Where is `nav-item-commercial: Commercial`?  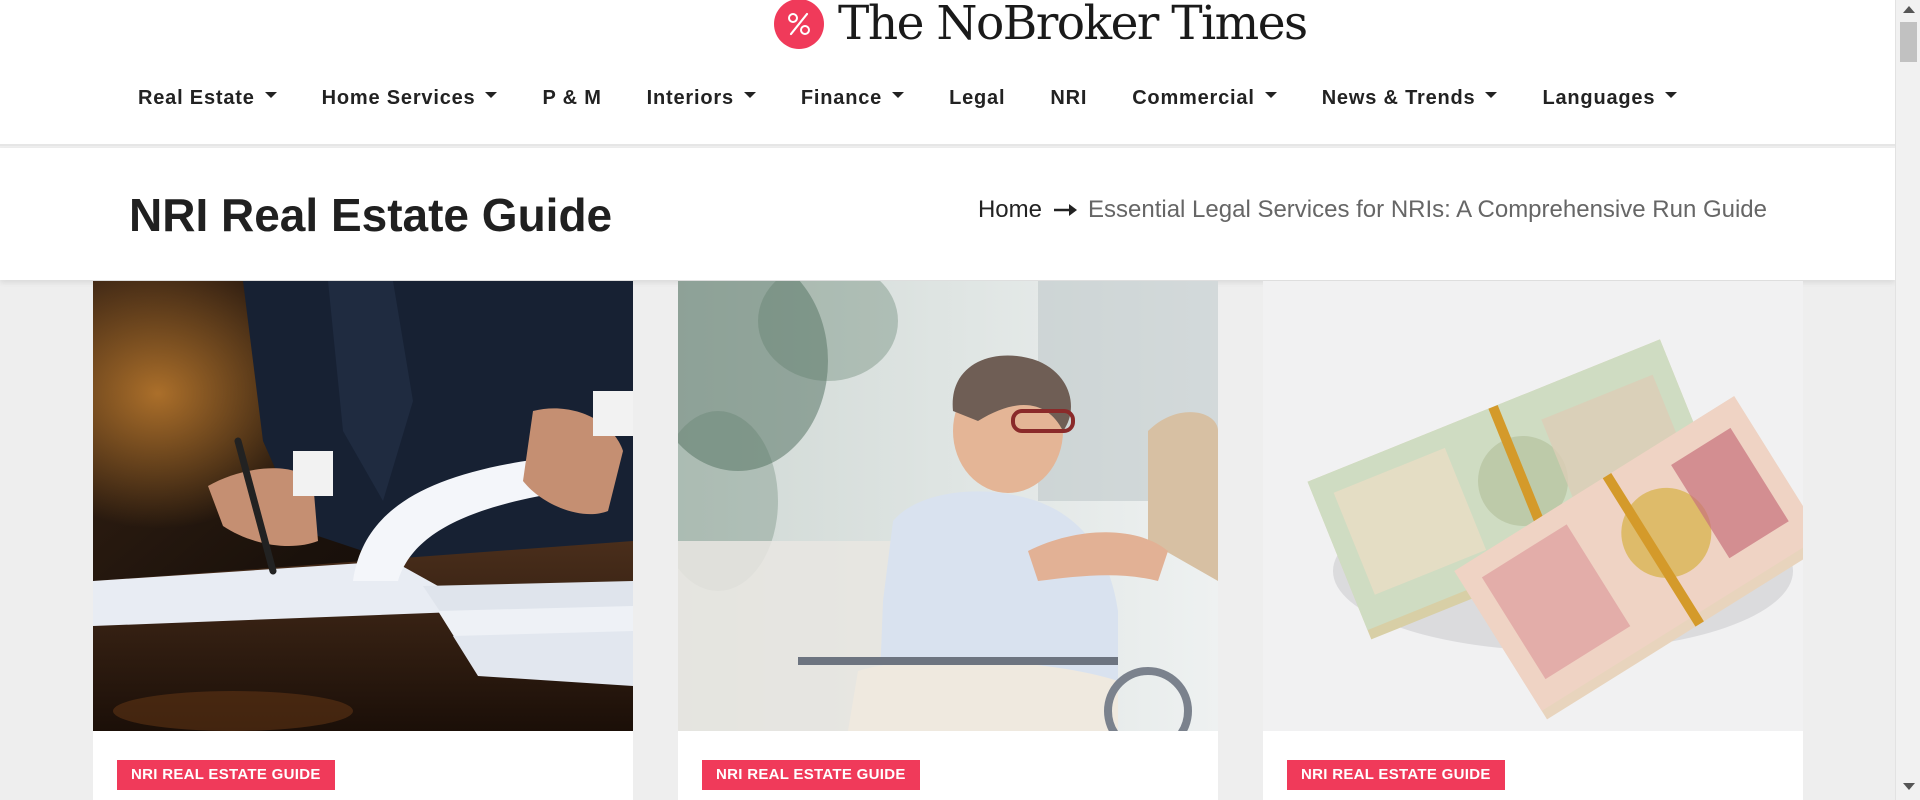 nav-item-commercial: Commercial is located at coordinates (1204, 98).